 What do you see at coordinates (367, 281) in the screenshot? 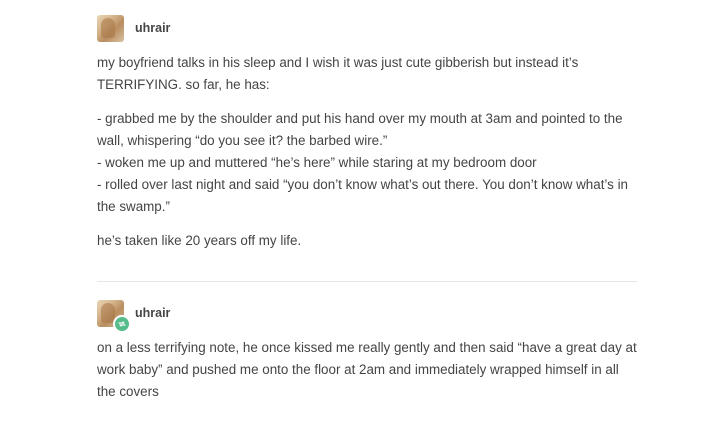
I see `post-divider` at bounding box center [367, 281].